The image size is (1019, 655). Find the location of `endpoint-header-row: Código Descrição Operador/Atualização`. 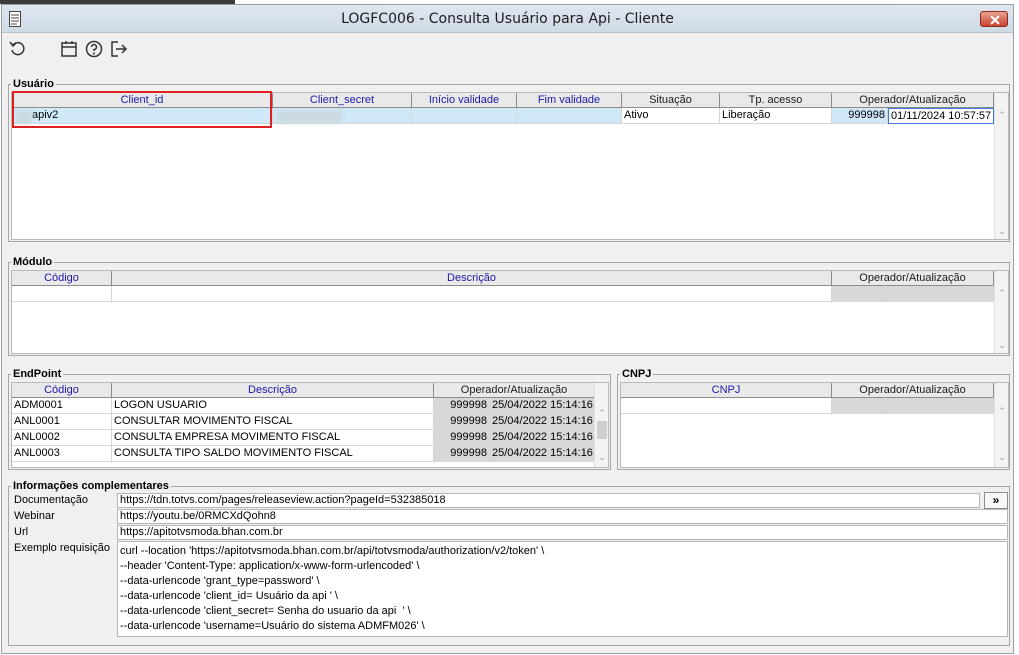

endpoint-header-row: Código Descrição Operador/Atualização is located at coordinates (310, 390).